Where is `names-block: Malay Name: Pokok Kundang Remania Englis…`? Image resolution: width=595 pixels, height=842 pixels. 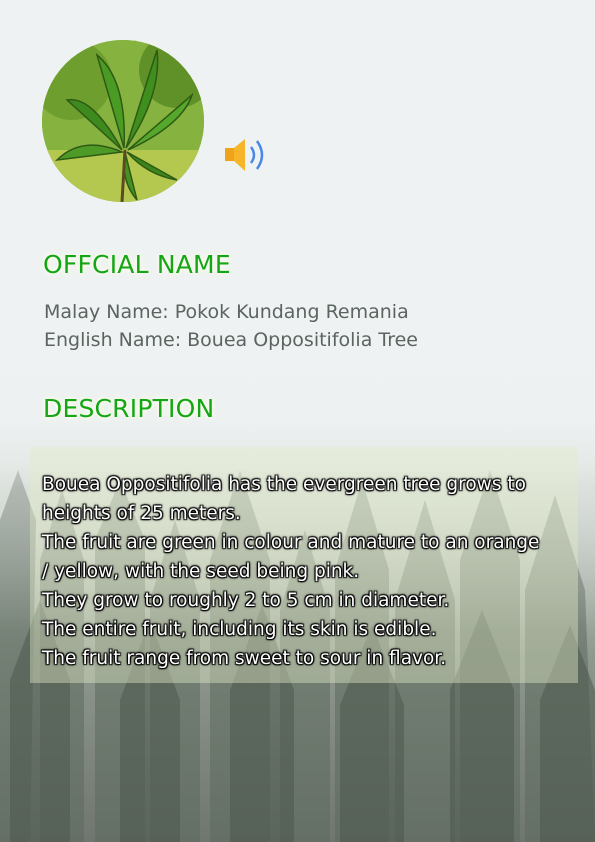
names-block: Malay Name: Pokok Kundang Remania Englis… is located at coordinates (231, 326).